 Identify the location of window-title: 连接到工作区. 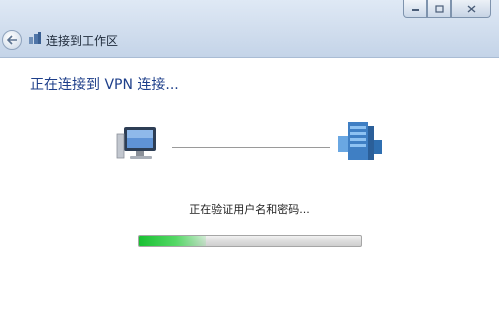
(82, 41).